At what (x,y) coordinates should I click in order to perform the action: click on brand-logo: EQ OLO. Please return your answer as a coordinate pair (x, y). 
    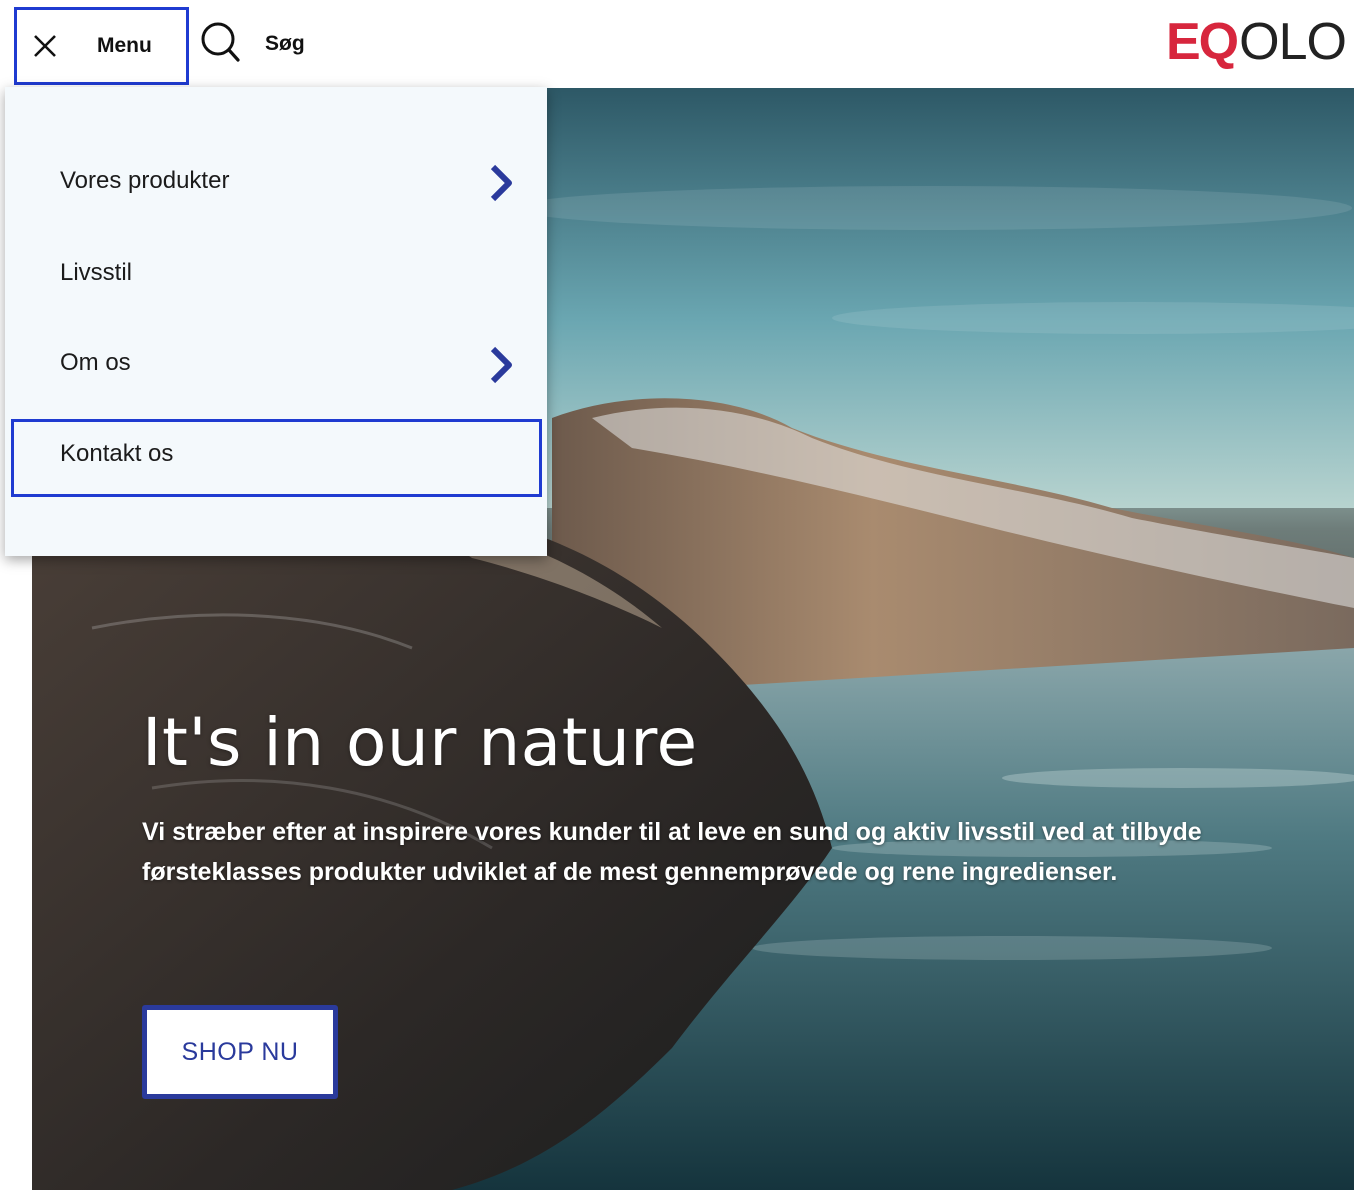
    Looking at the image, I should click on (1256, 42).